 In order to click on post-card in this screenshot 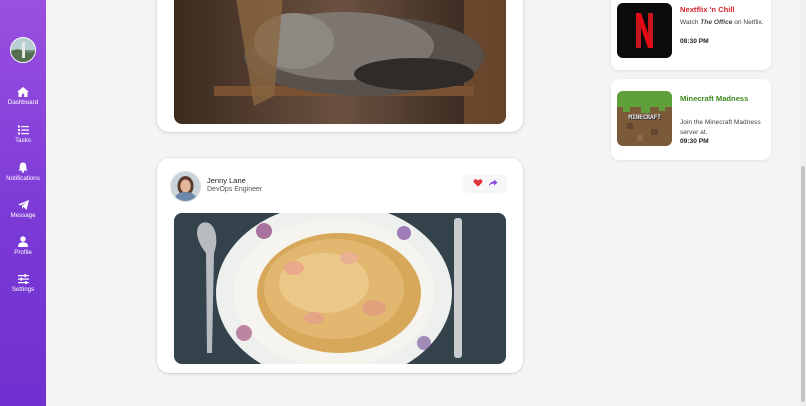, I will do `click(340, 66)`.